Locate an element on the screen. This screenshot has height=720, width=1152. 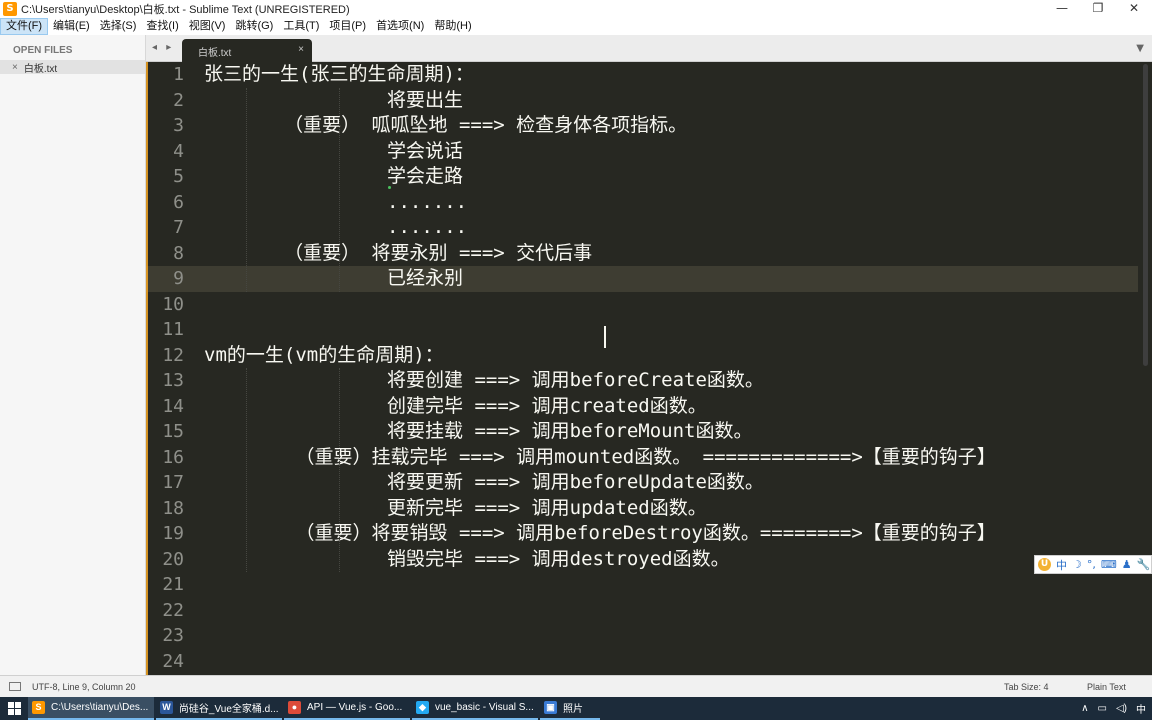
menu-project: 项目(P) is located at coordinates (347, 26).